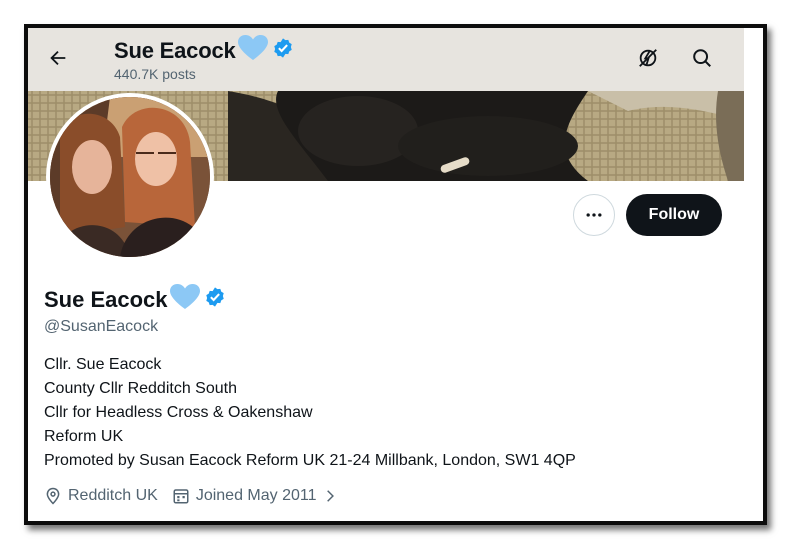 This screenshot has width=787, height=546. I want to click on header-name: Sue Eacock, so click(204, 51).